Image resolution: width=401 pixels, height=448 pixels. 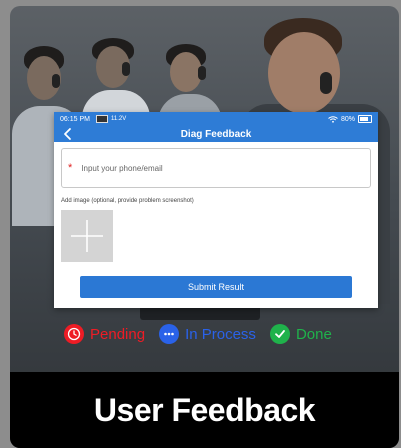 What do you see at coordinates (279, 334) in the screenshot?
I see `check-icon` at bounding box center [279, 334].